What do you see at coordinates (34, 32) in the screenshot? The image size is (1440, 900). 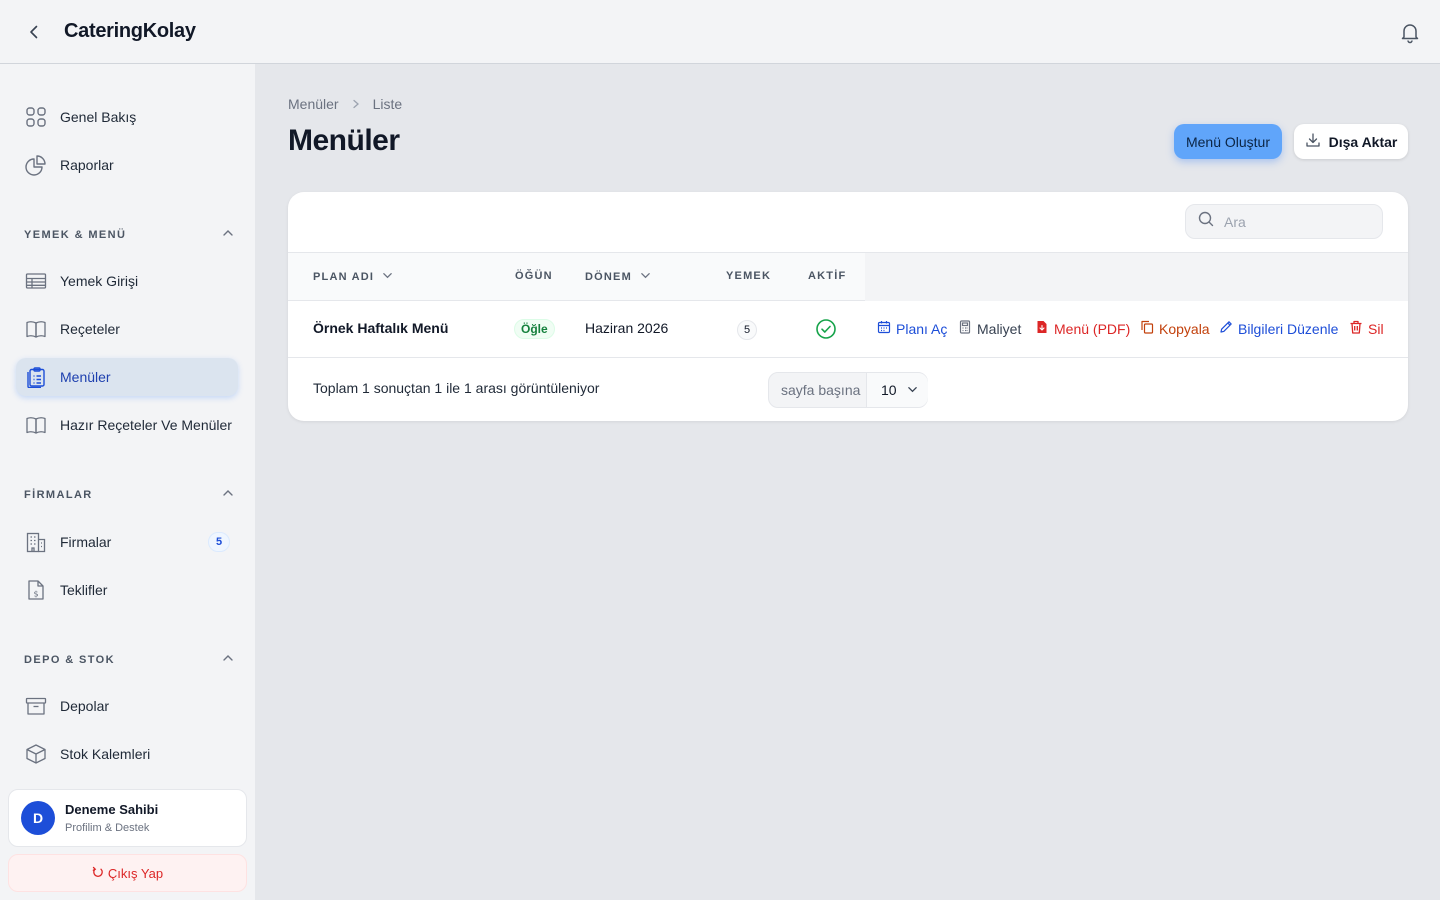 I see `chevron-left-icon` at bounding box center [34, 32].